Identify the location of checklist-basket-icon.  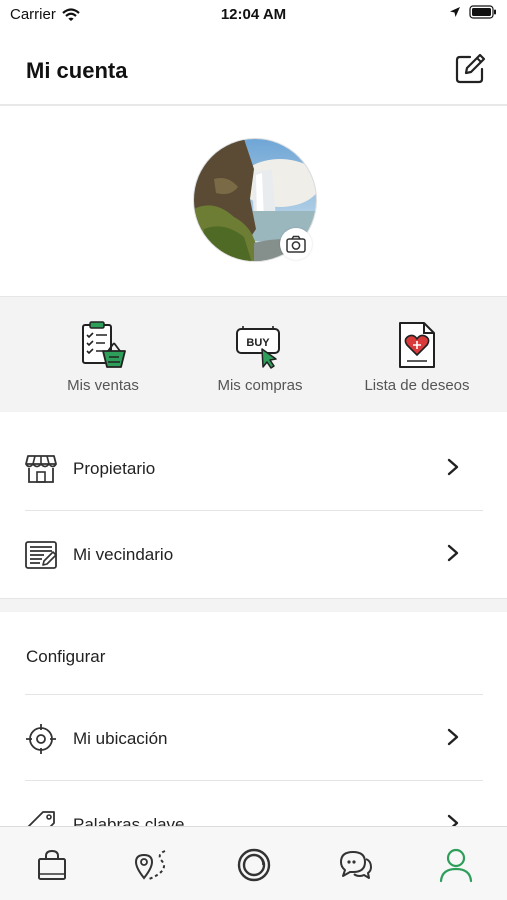
(104, 344).